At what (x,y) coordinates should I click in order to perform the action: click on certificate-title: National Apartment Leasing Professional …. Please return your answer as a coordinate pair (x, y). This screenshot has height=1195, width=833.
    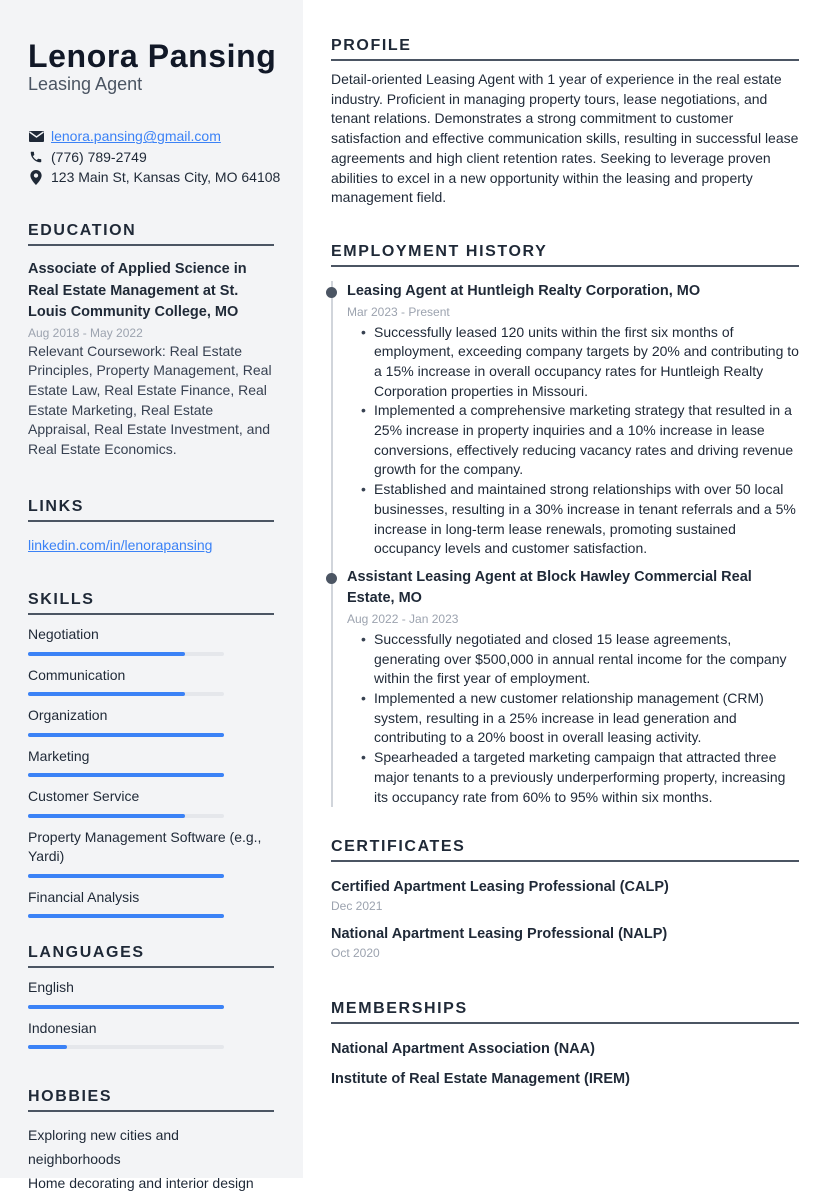
    Looking at the image, I should click on (499, 934).